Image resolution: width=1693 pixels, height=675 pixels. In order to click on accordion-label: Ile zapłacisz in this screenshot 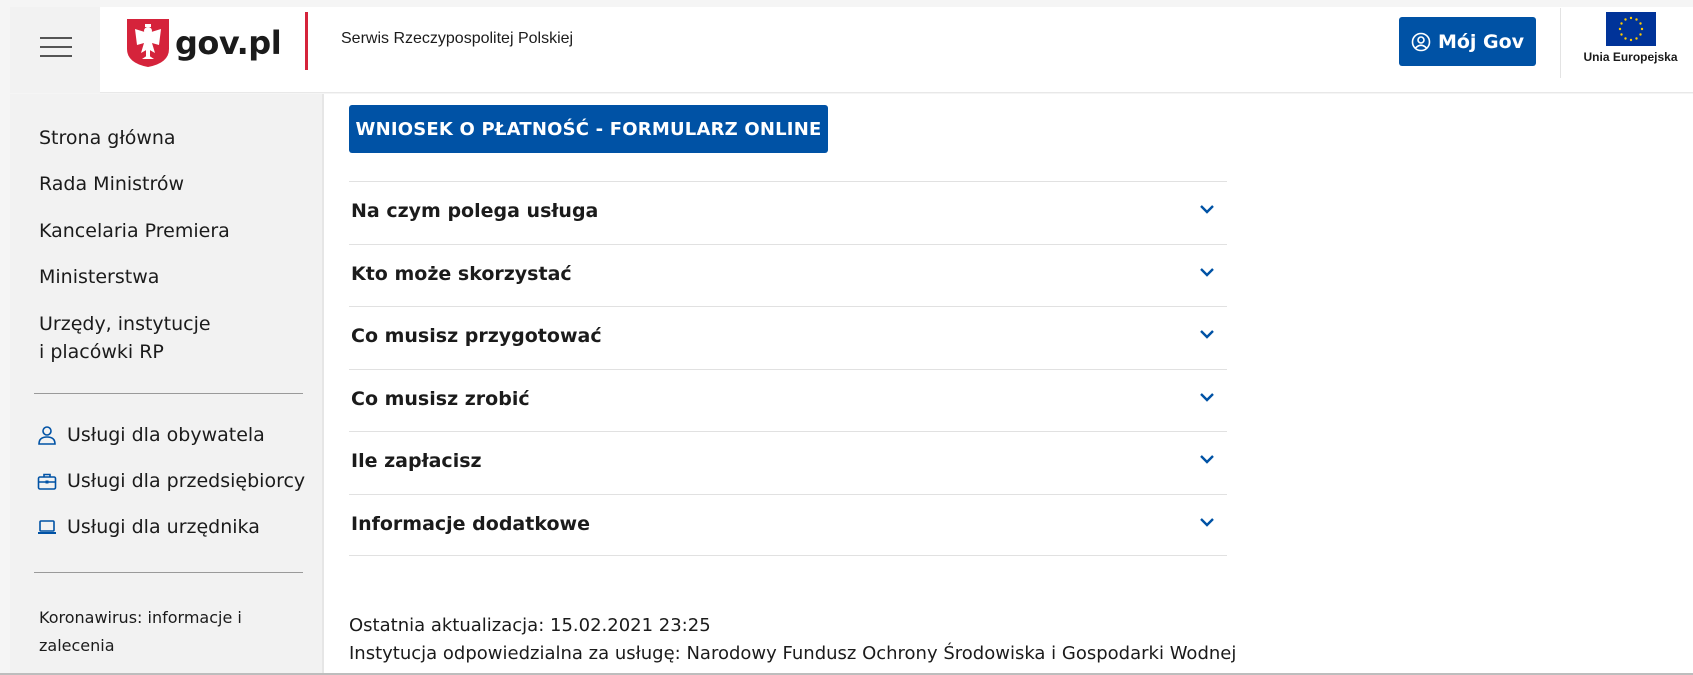, I will do `click(416, 461)`.